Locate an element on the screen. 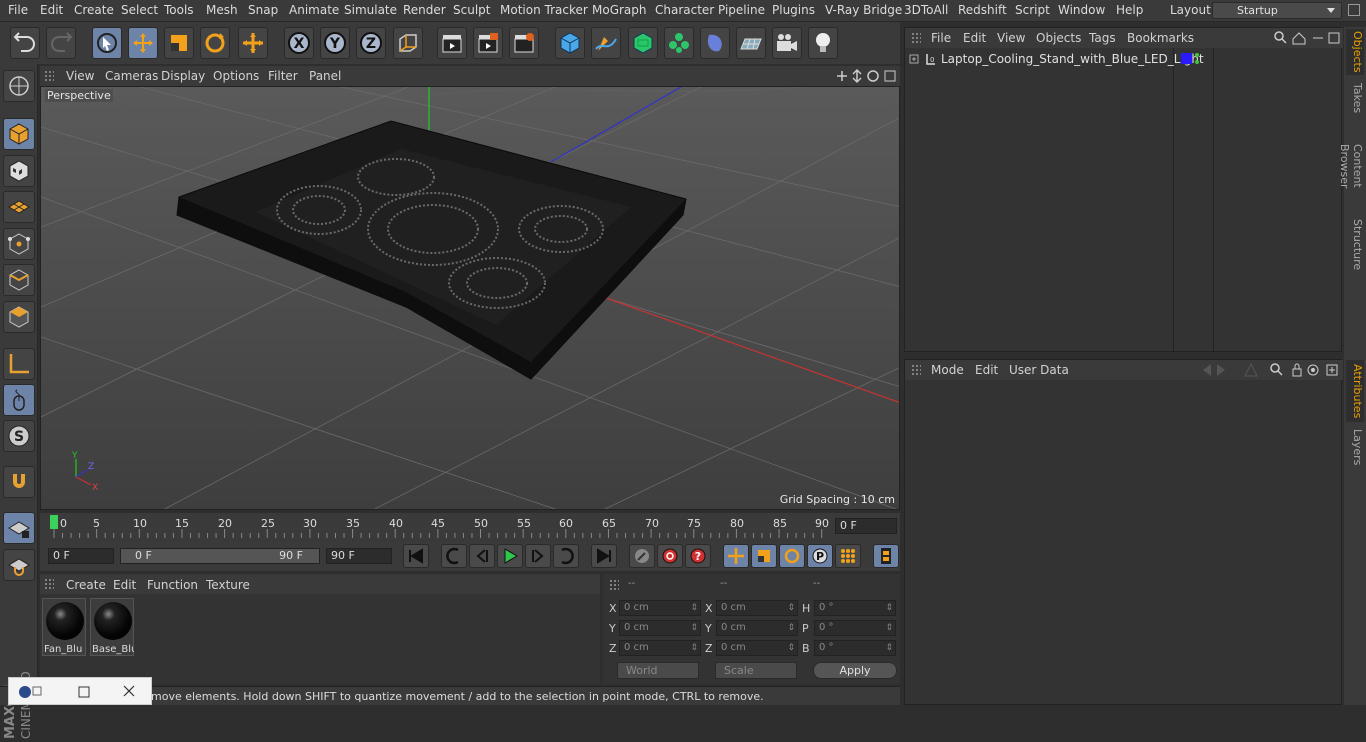 Image resolution: width=1366 pixels, height=742 pixels. viewport-menu-options: Options is located at coordinates (236, 76).